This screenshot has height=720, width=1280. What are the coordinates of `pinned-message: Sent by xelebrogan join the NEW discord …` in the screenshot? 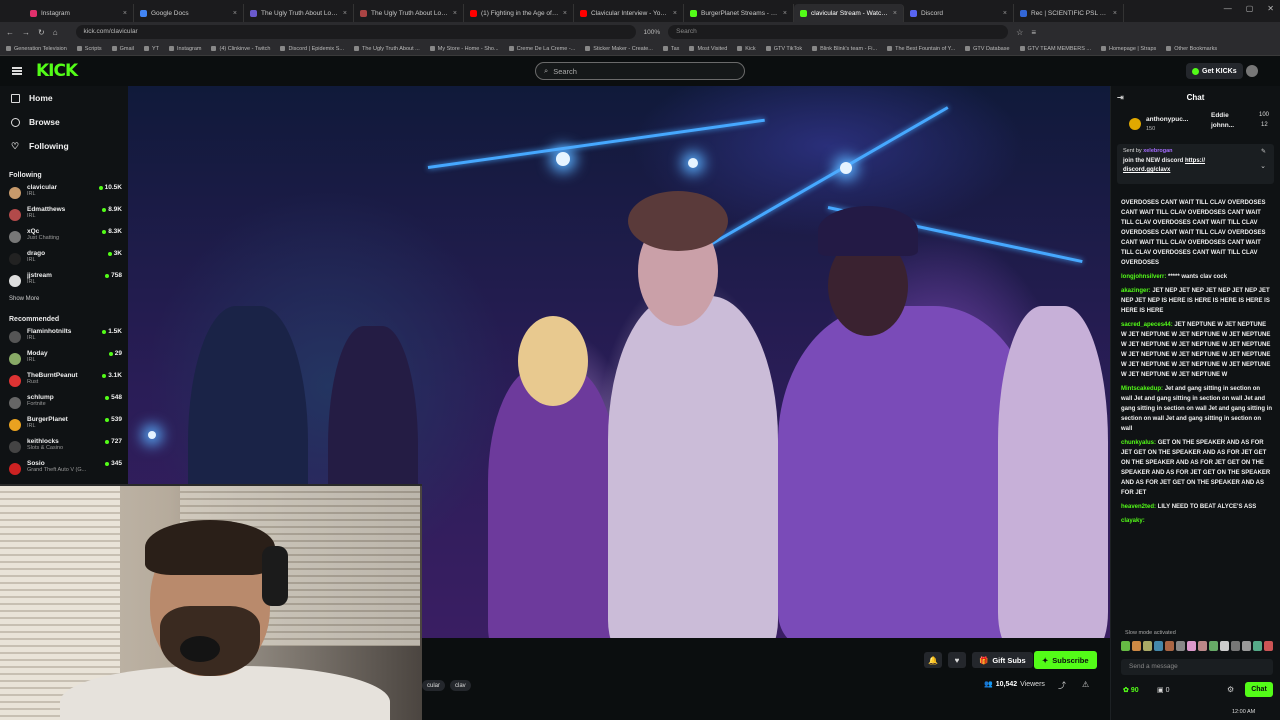 It's located at (1195, 164).